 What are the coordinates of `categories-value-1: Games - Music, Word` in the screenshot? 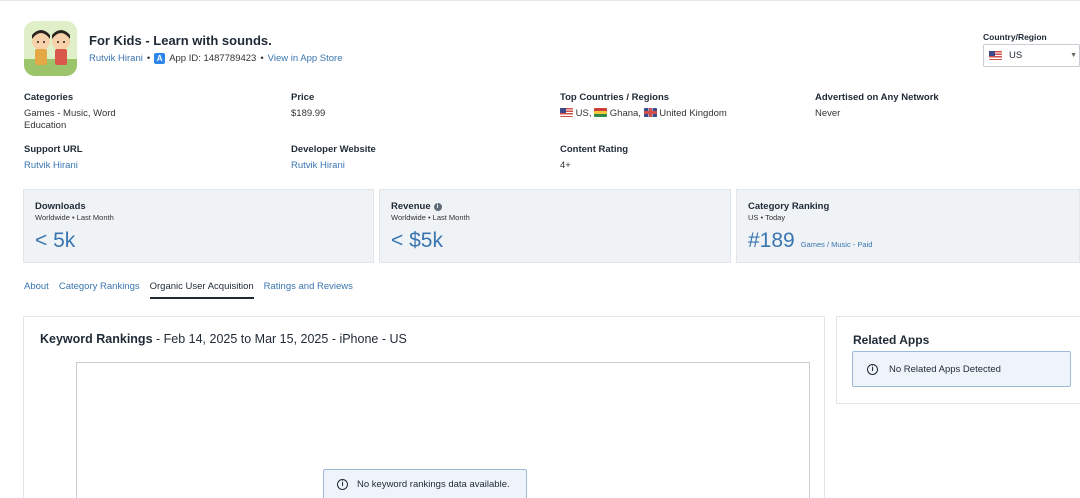 It's located at (70, 113).